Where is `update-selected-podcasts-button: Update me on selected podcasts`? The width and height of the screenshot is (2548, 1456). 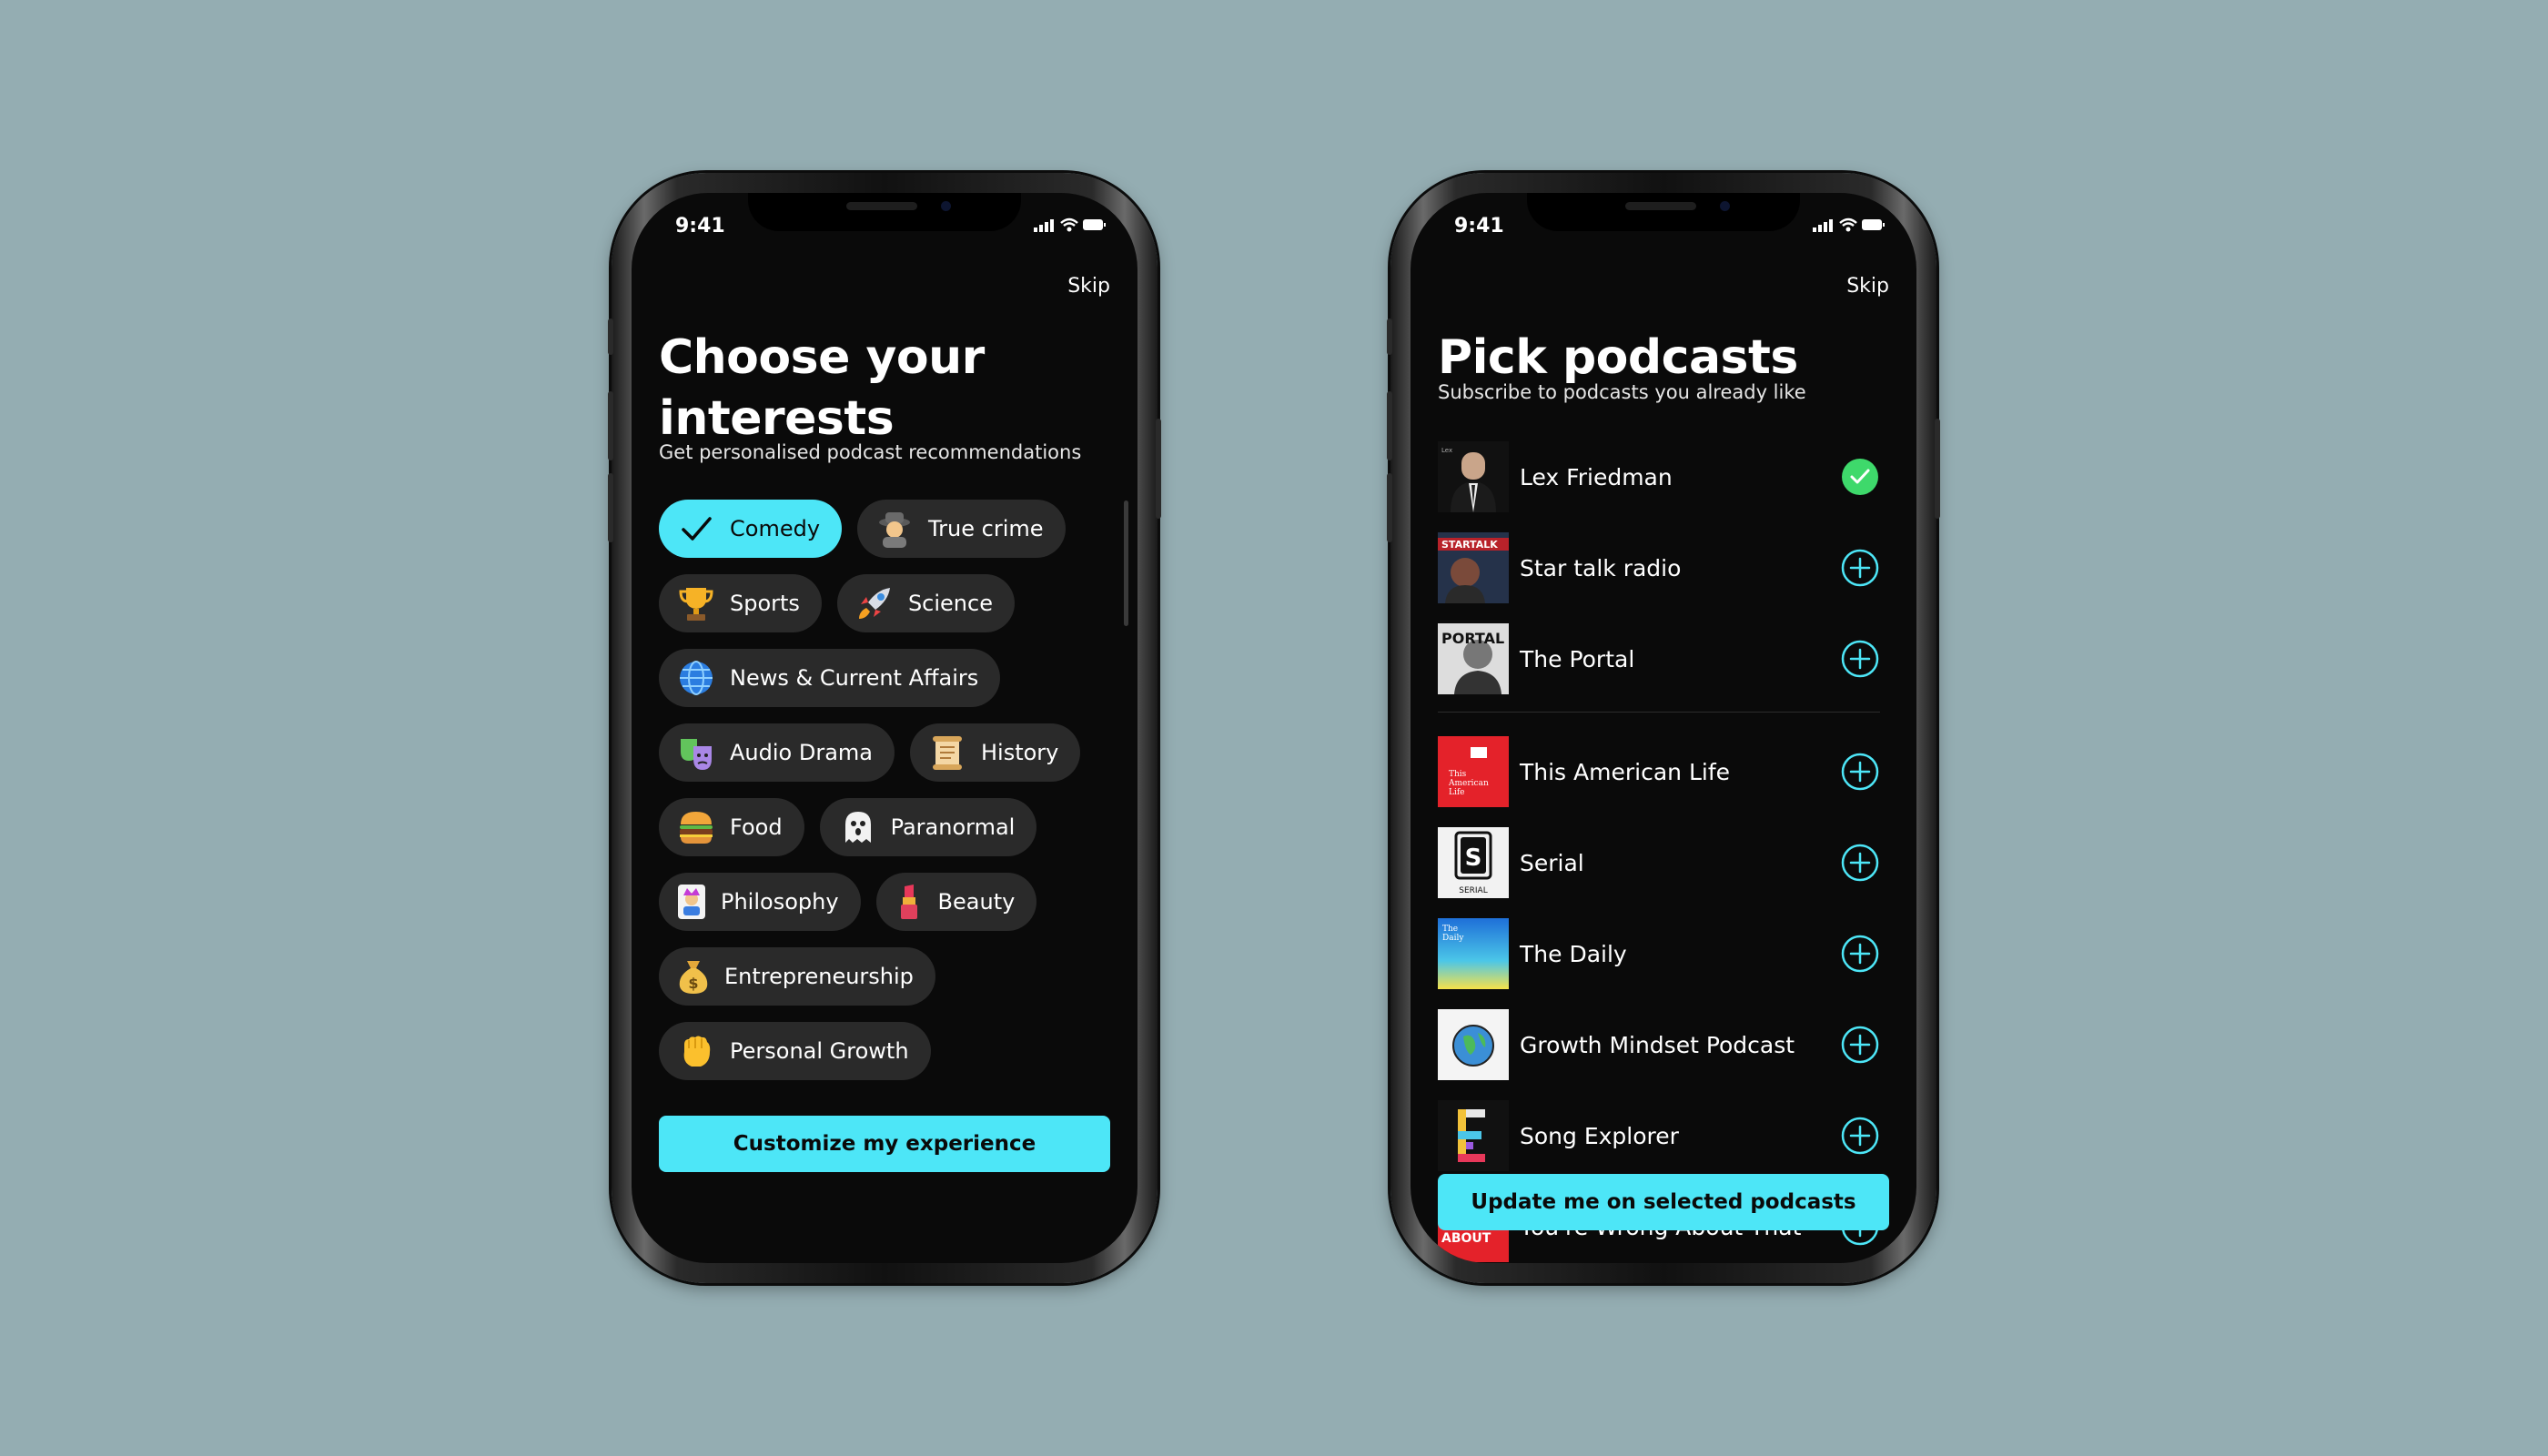
update-selected-podcasts-button: Update me on selected podcasts is located at coordinates (1664, 1202).